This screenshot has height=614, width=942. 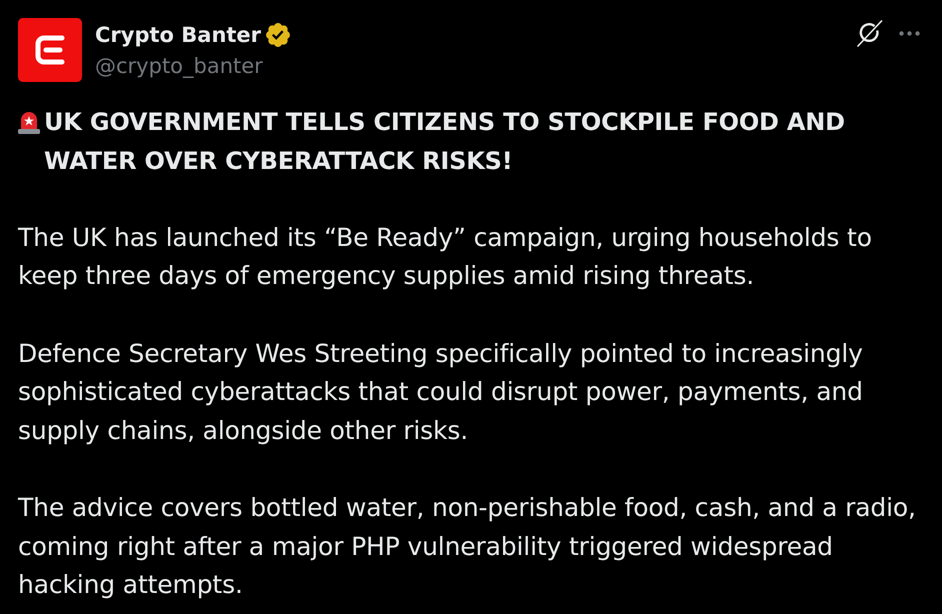 What do you see at coordinates (50, 50) in the screenshot?
I see `avatar-logo-icon` at bounding box center [50, 50].